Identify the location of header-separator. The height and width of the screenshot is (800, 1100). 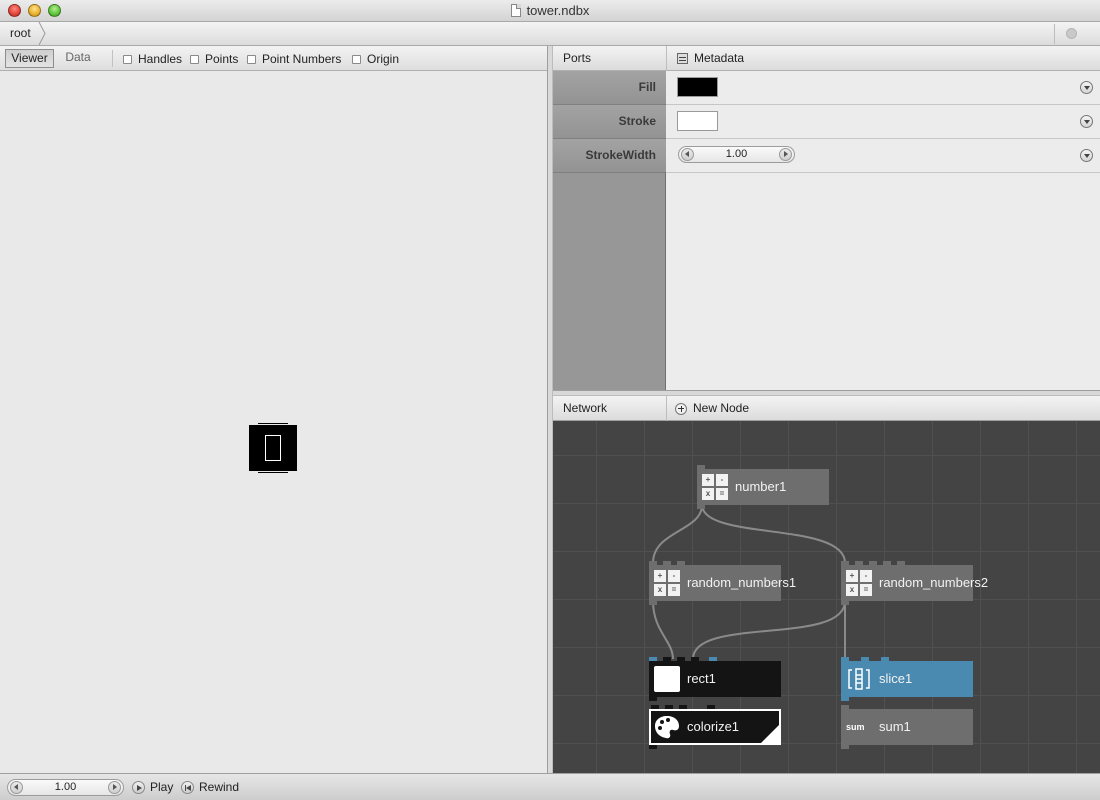
(666, 58).